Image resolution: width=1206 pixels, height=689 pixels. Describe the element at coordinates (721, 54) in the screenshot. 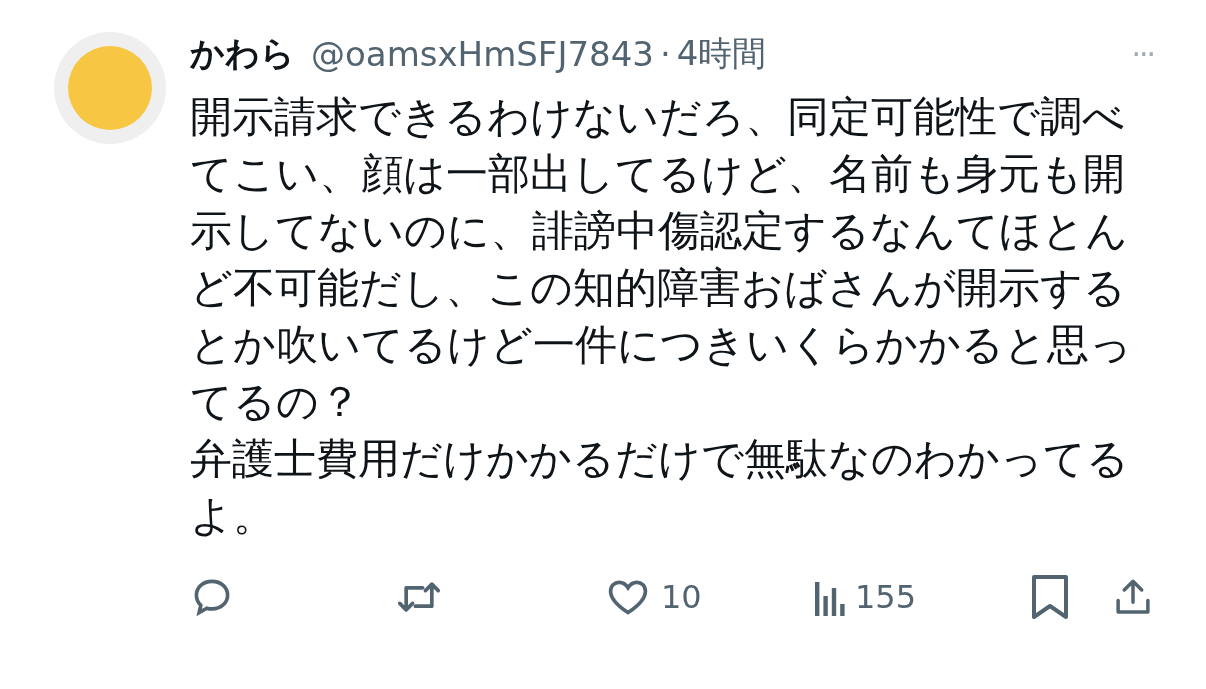

I see `timestamp: 4時間` at that location.